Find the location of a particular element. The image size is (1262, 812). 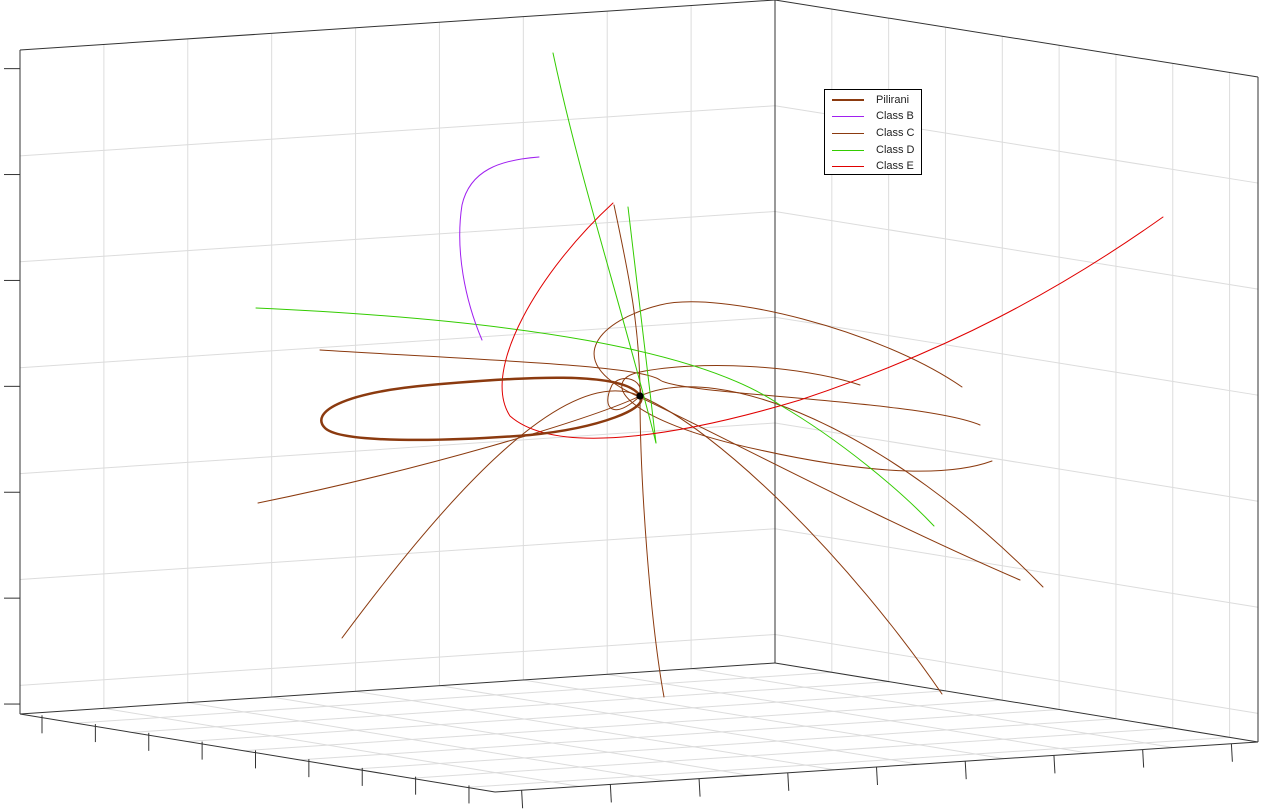

legend-label-class-c: Class C is located at coordinates (895, 132).